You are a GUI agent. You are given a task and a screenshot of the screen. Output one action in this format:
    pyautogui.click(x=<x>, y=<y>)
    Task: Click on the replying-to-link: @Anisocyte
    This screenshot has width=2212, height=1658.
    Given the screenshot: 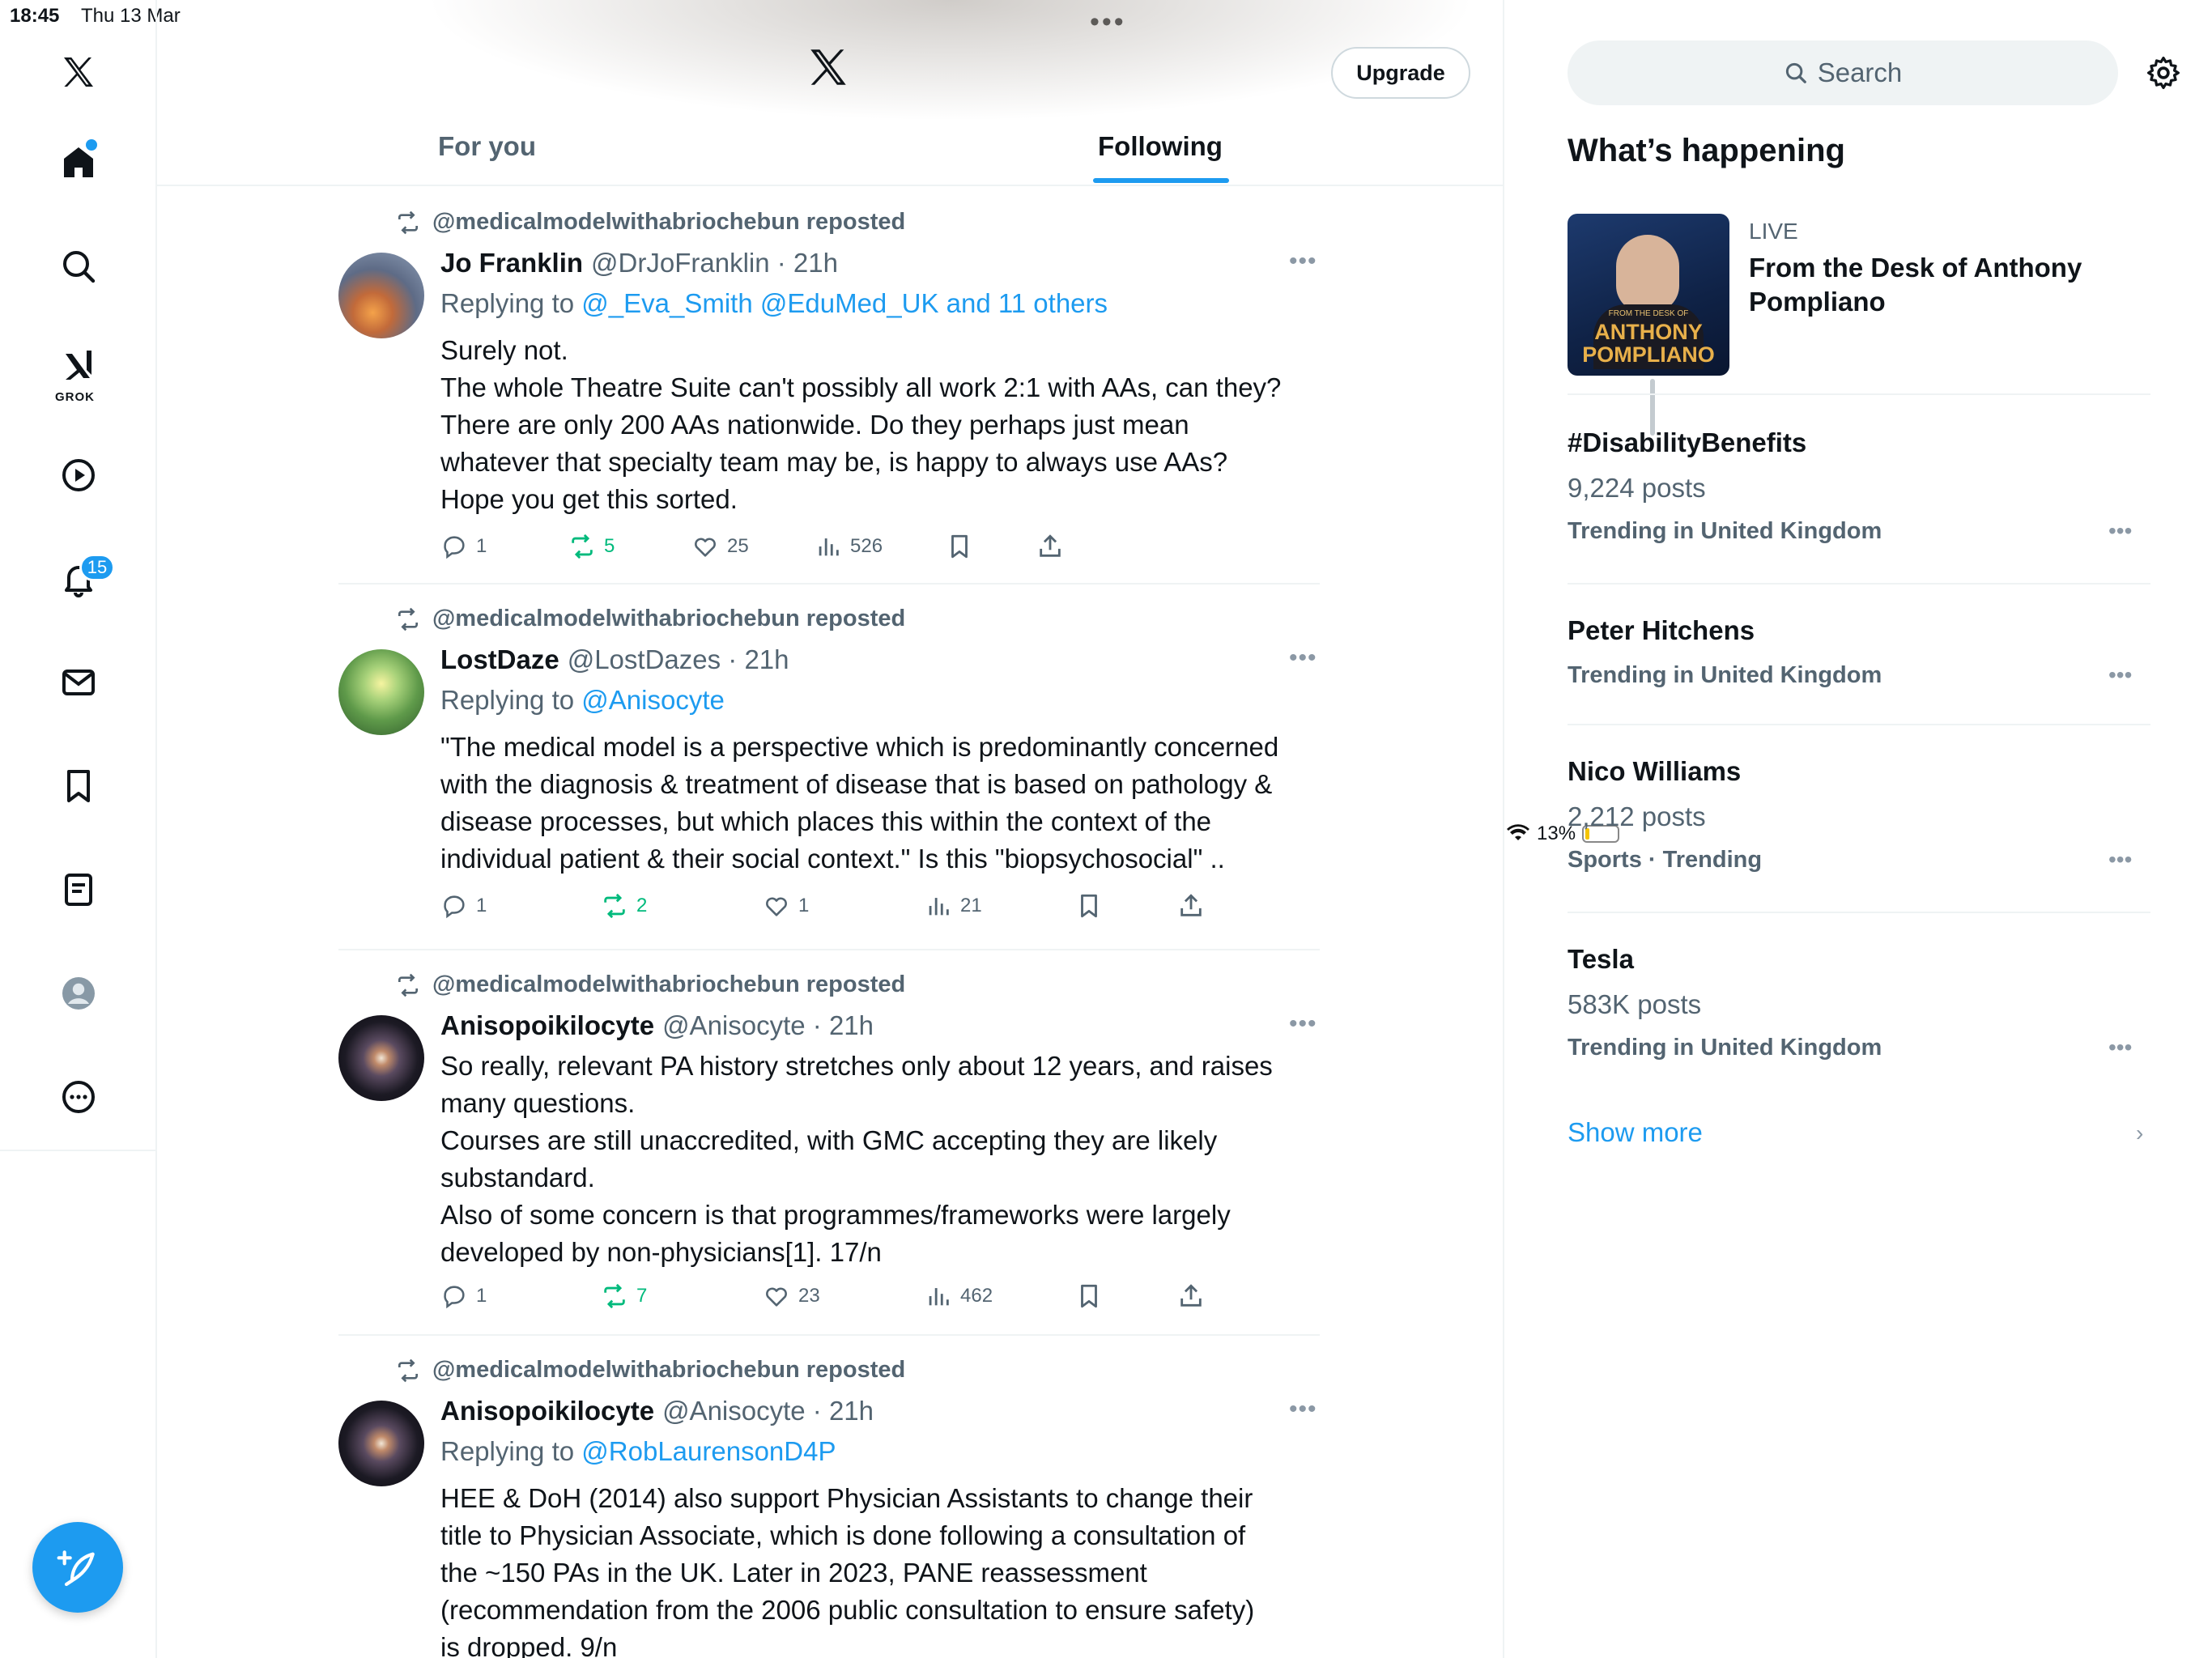 What is the action you would take?
    pyautogui.click(x=653, y=700)
    